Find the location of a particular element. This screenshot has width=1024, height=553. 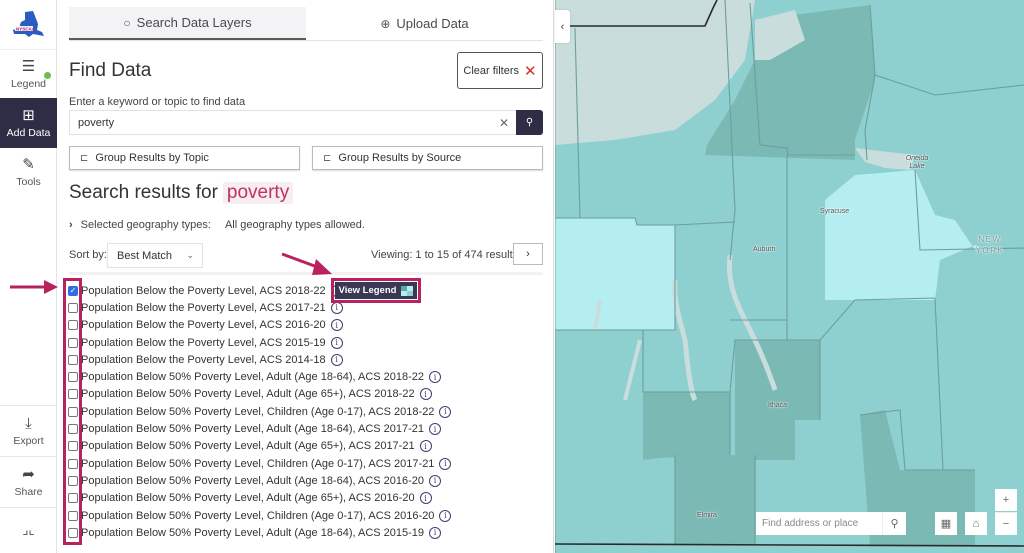

view-legend-button: View Legend is located at coordinates (376, 290).